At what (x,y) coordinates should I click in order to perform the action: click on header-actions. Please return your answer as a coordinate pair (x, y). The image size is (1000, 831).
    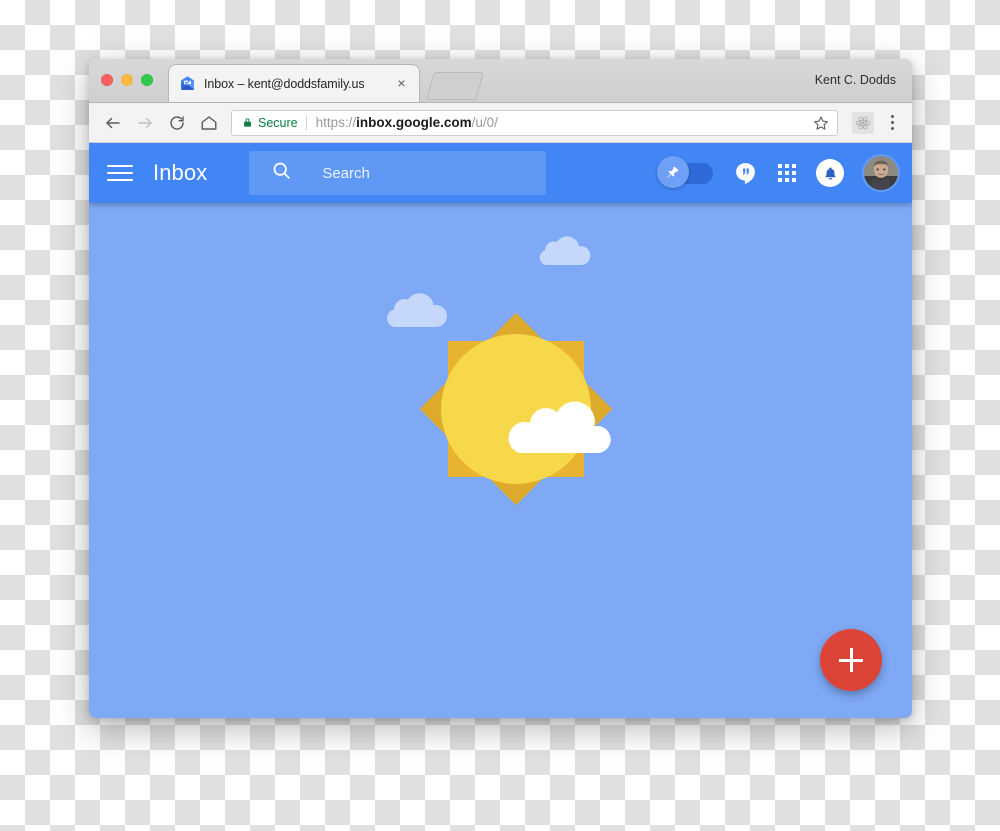
    Looking at the image, I should click on (777, 173).